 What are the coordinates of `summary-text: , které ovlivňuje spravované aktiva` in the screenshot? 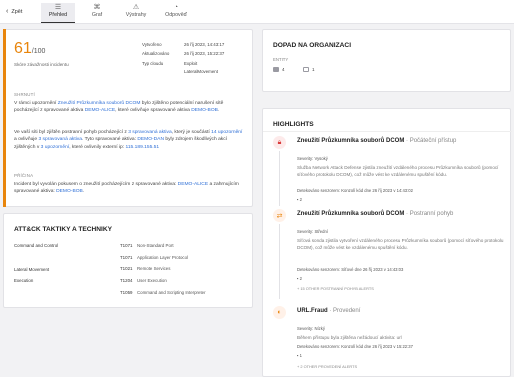 It's located at (153, 111).